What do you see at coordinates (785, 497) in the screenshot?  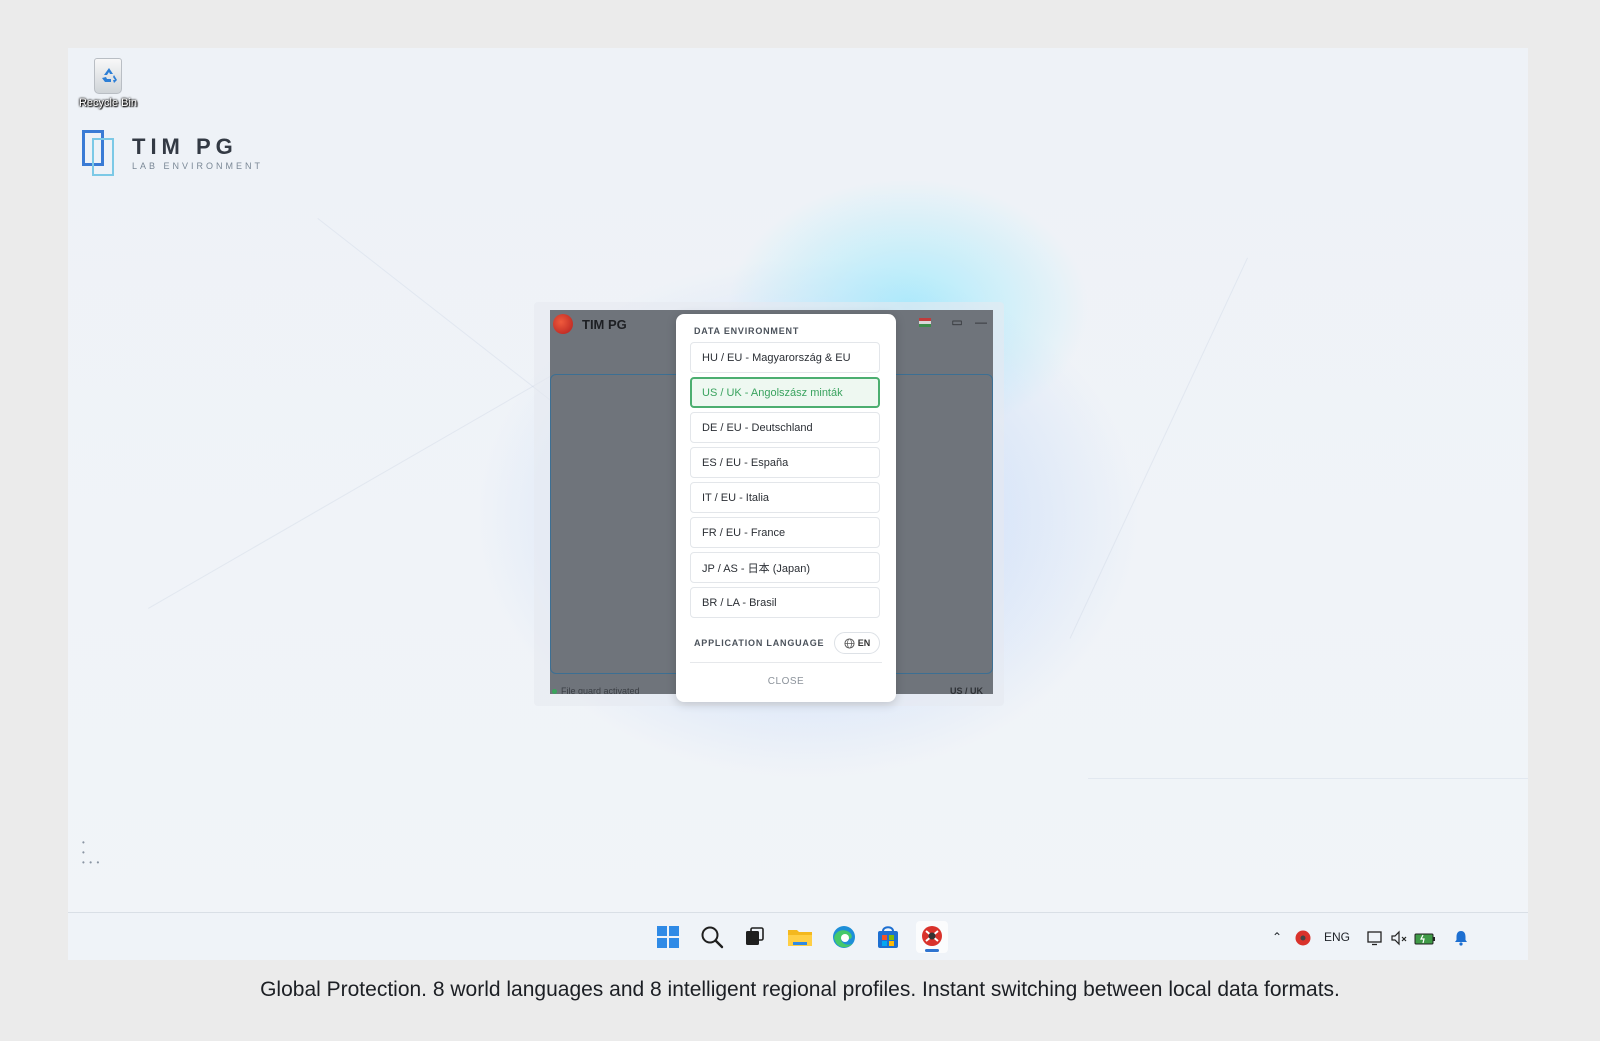 I see `env-option-it: IT / EU - Italia` at bounding box center [785, 497].